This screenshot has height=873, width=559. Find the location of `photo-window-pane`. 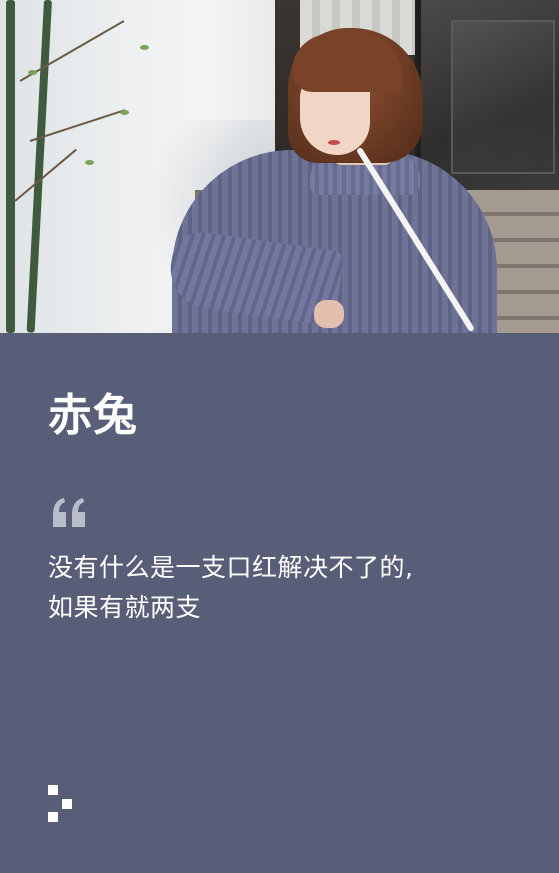

photo-window-pane is located at coordinates (503, 97).